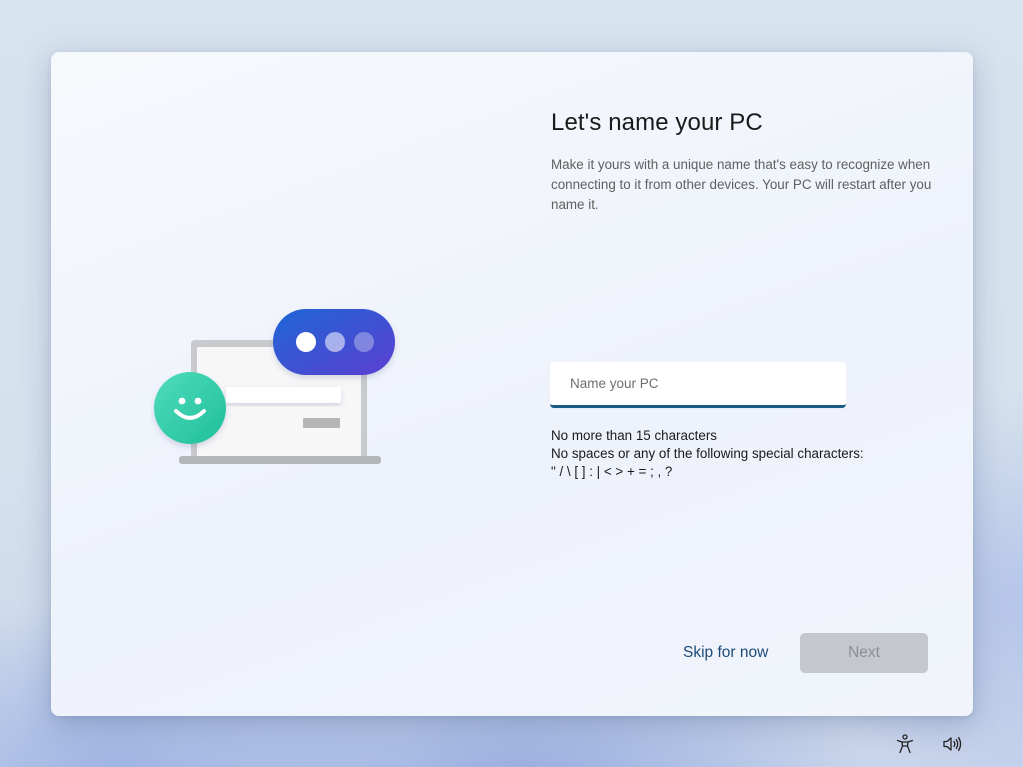  What do you see at coordinates (274, 386) in the screenshot?
I see `pc-naming-illustration` at bounding box center [274, 386].